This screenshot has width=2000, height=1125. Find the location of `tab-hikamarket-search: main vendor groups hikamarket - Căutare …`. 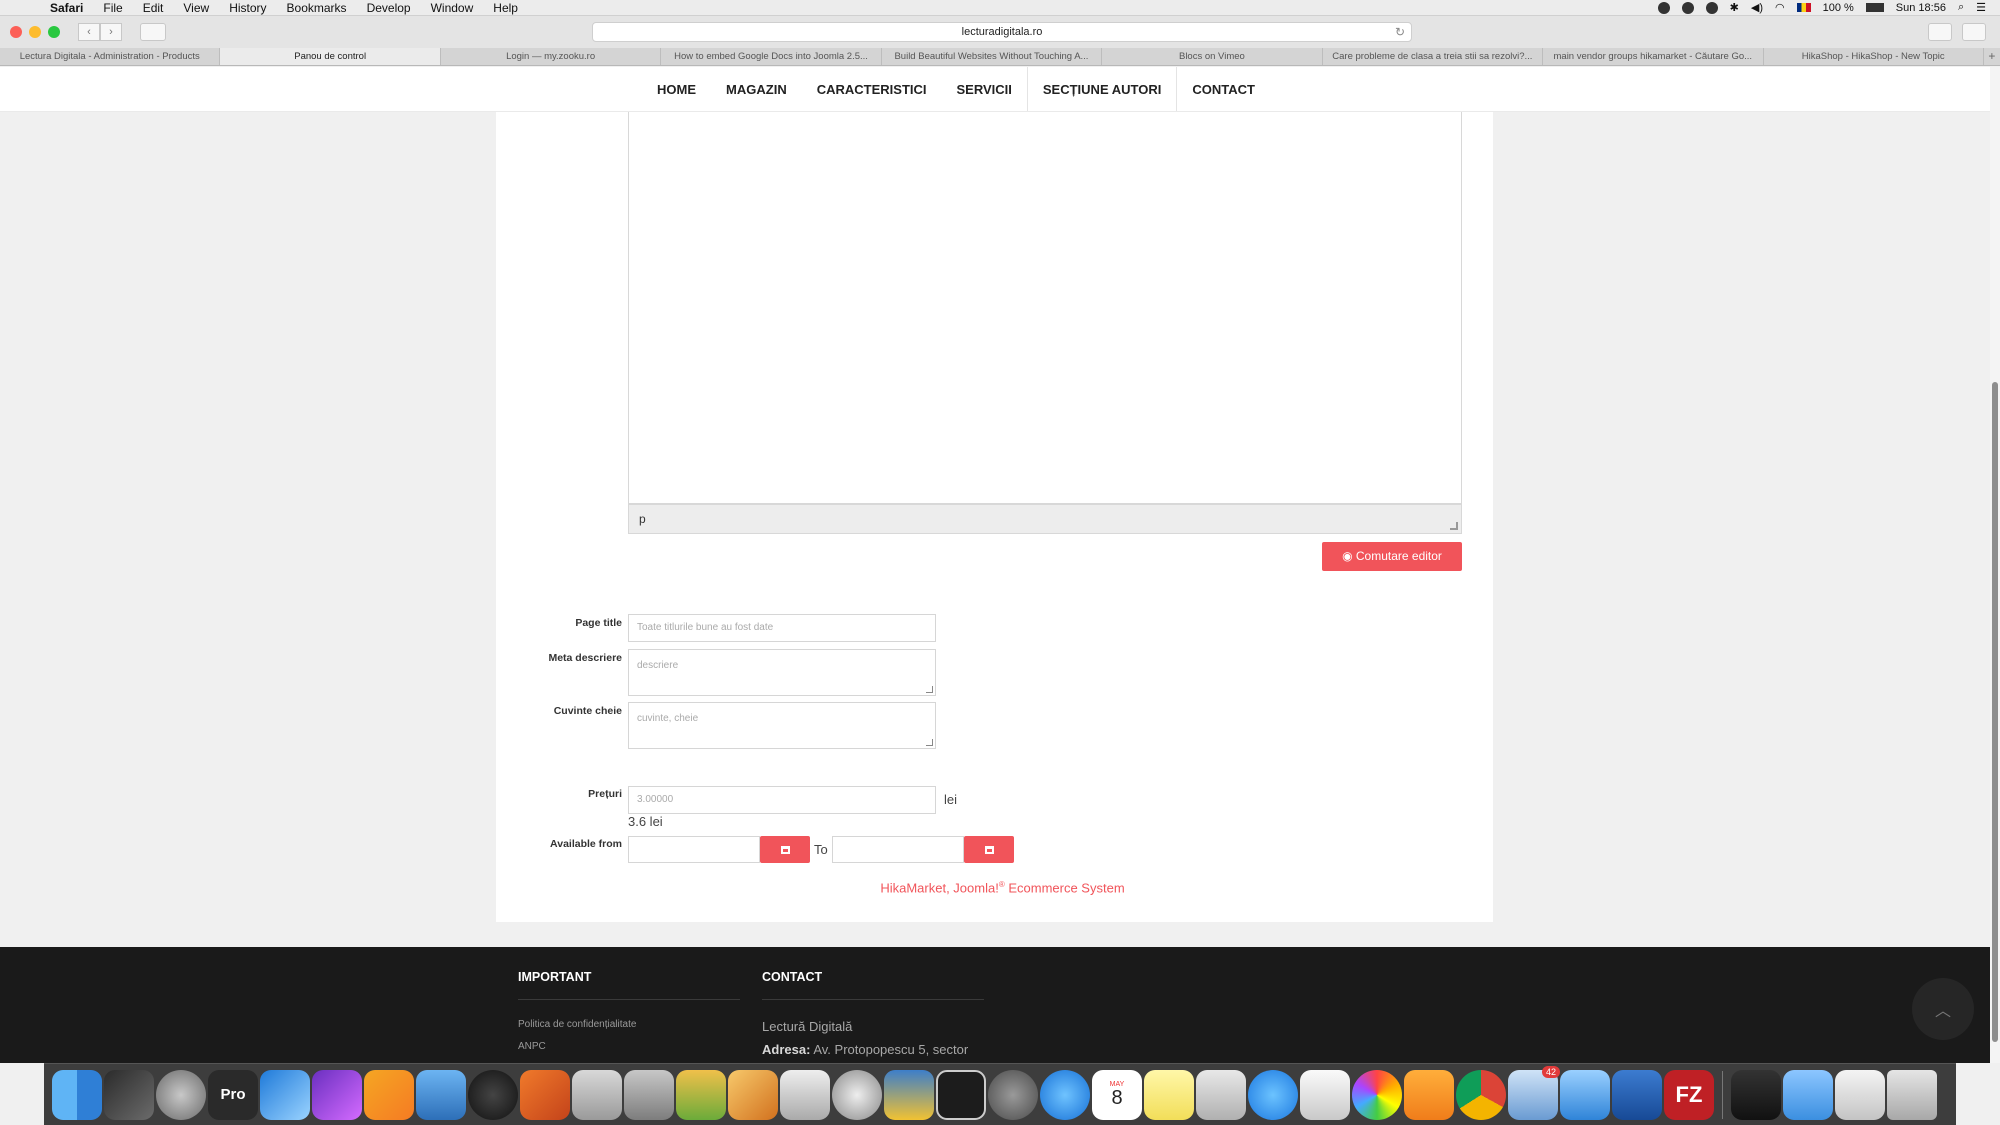

tab-hikamarket-search: main vendor groups hikamarket - Căutare … is located at coordinates (1653, 56).